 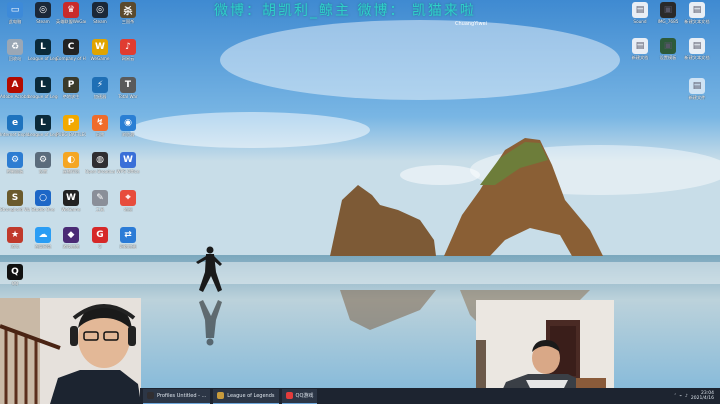 What do you see at coordinates (100, 160) in the screenshot?
I see `obs-icon: ◍` at bounding box center [100, 160].